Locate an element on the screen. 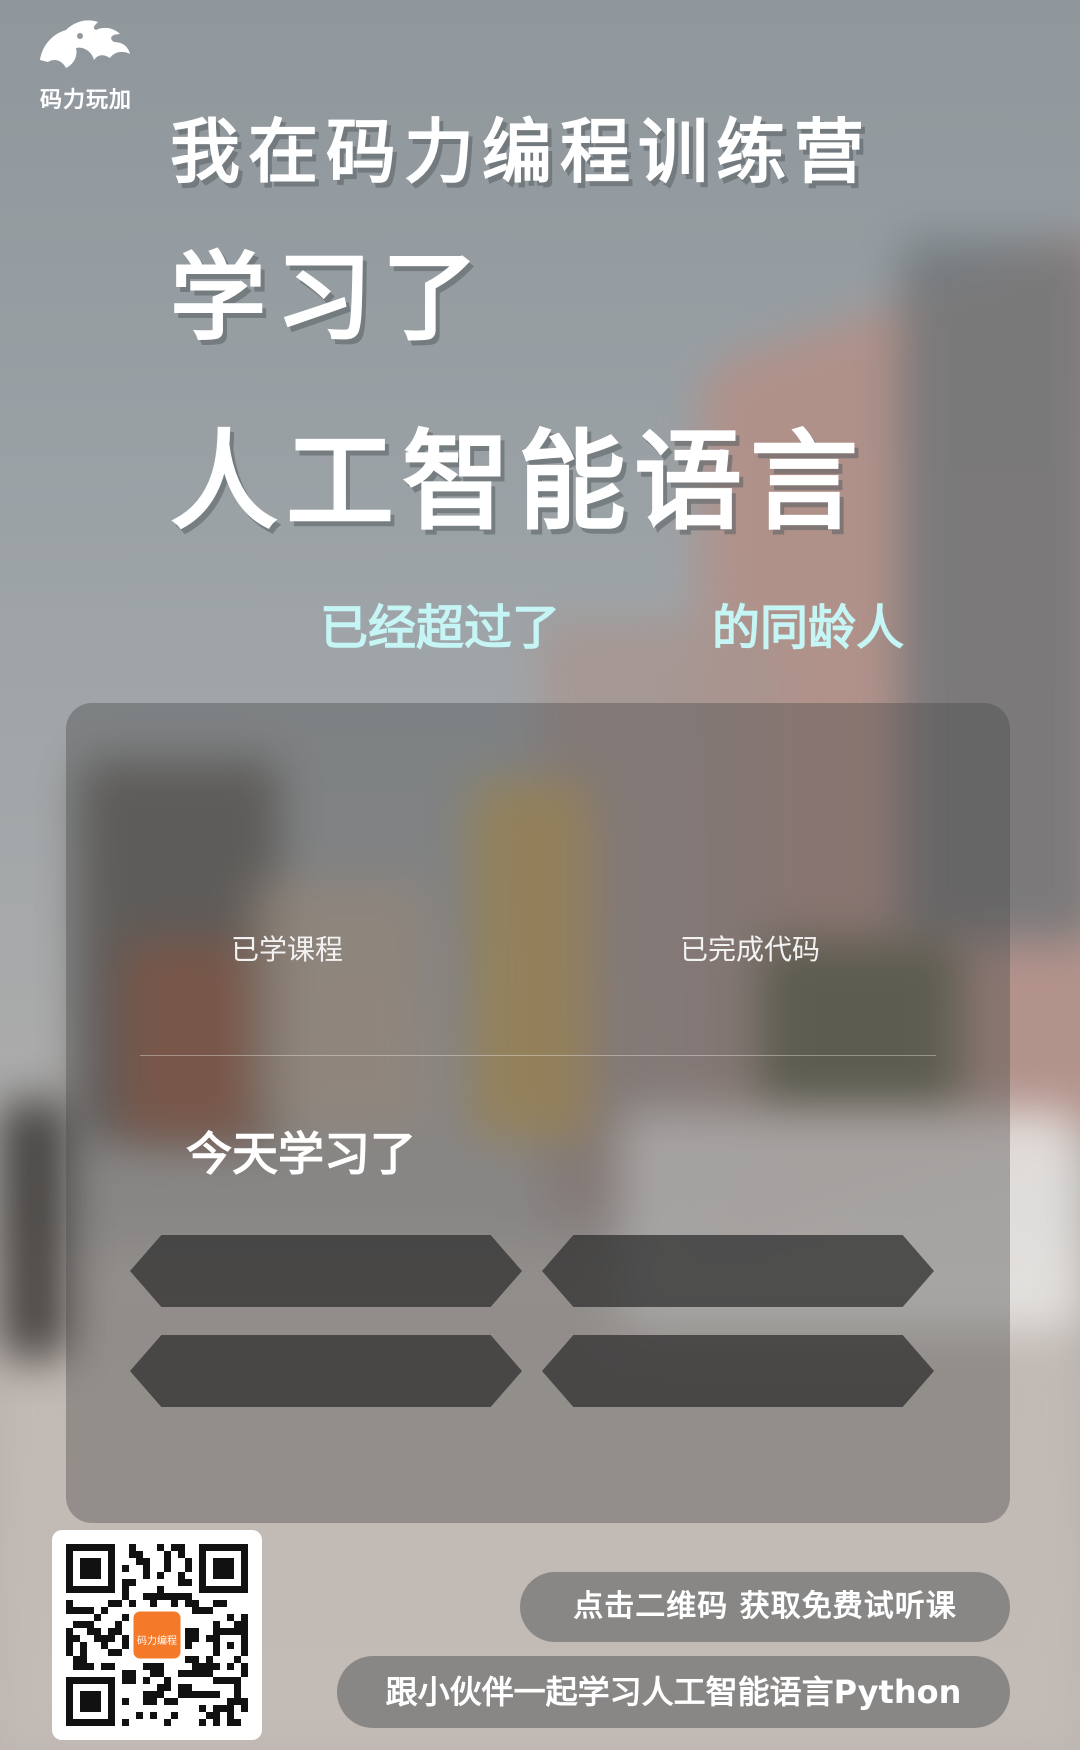  free-trial-button: 点击二维码 获取免费试听课 is located at coordinates (765, 1607).